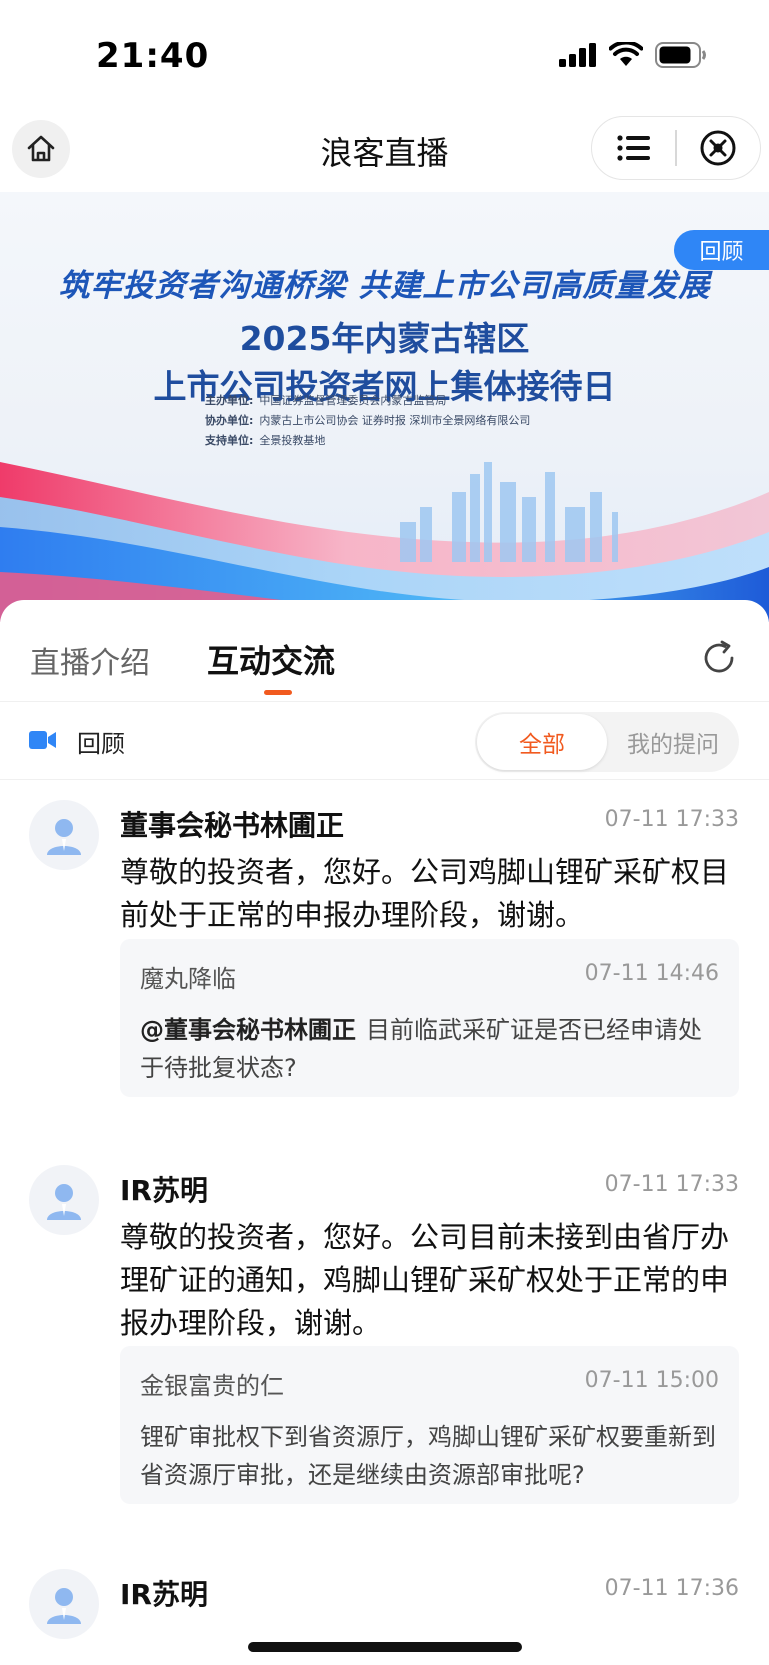  Describe the element at coordinates (229, 420) in the screenshot. I see `co-organizer-label: 协办单位:` at that location.